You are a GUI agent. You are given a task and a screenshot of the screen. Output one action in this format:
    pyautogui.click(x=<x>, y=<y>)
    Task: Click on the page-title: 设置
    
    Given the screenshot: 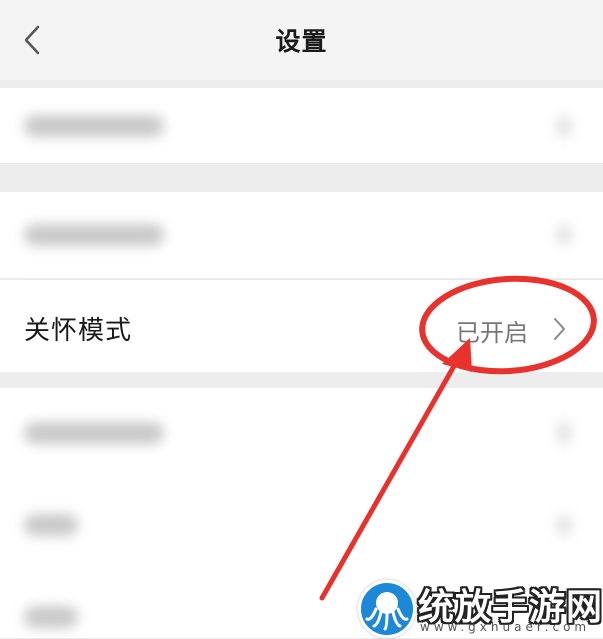 What is the action you would take?
    pyautogui.click(x=301, y=41)
    